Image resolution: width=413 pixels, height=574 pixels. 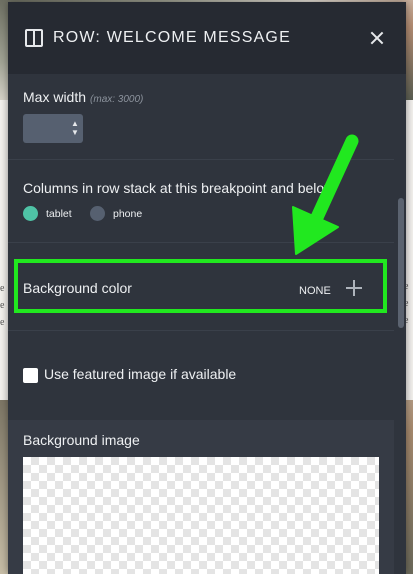 I want to click on scrollbar-thumb, so click(x=401, y=263).